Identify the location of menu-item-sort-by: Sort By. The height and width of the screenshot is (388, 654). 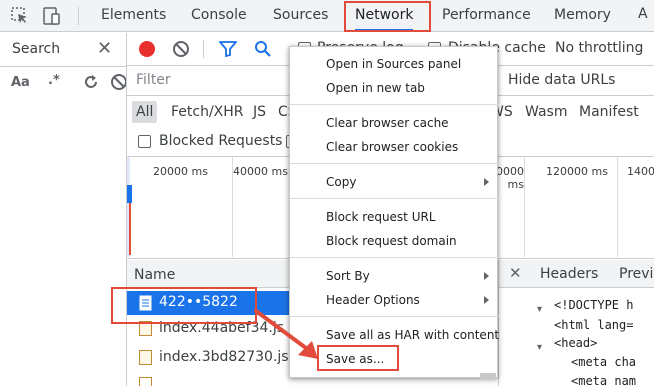
(348, 276).